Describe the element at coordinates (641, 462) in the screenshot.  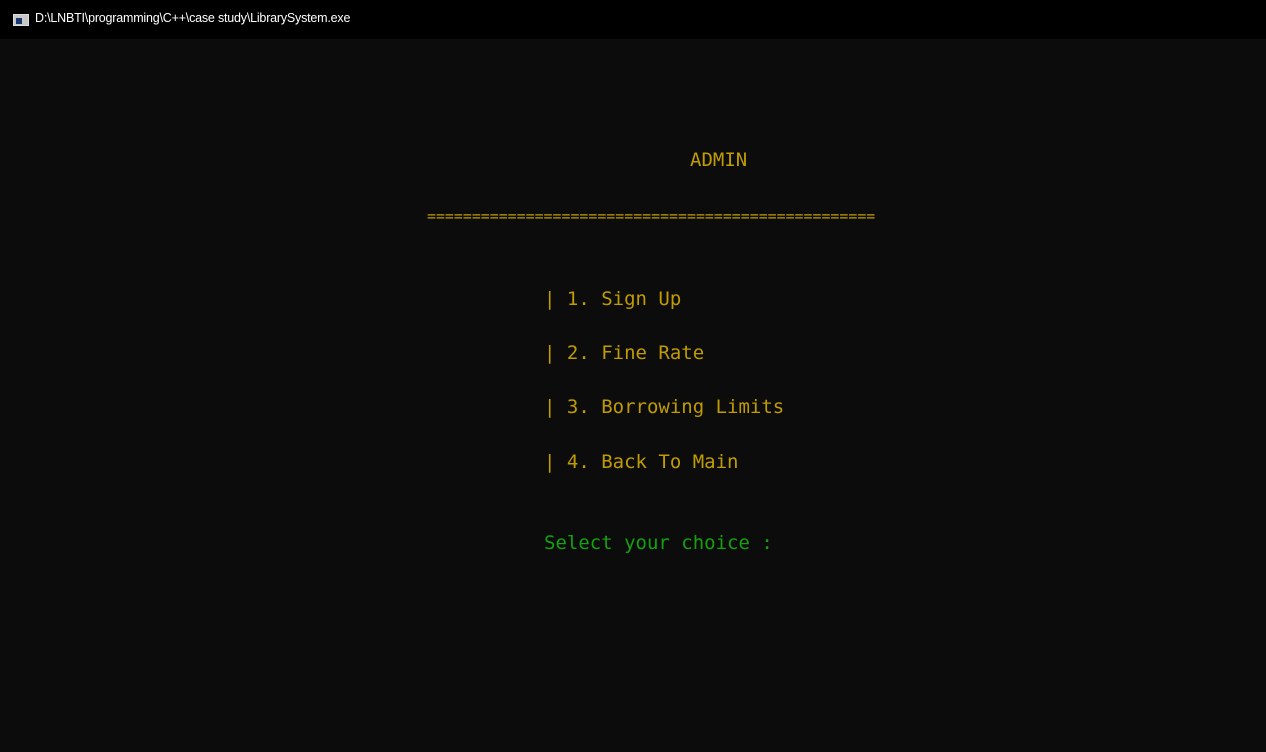
I see `menu-option-back-to-main: | 4. Back To Main` at that location.